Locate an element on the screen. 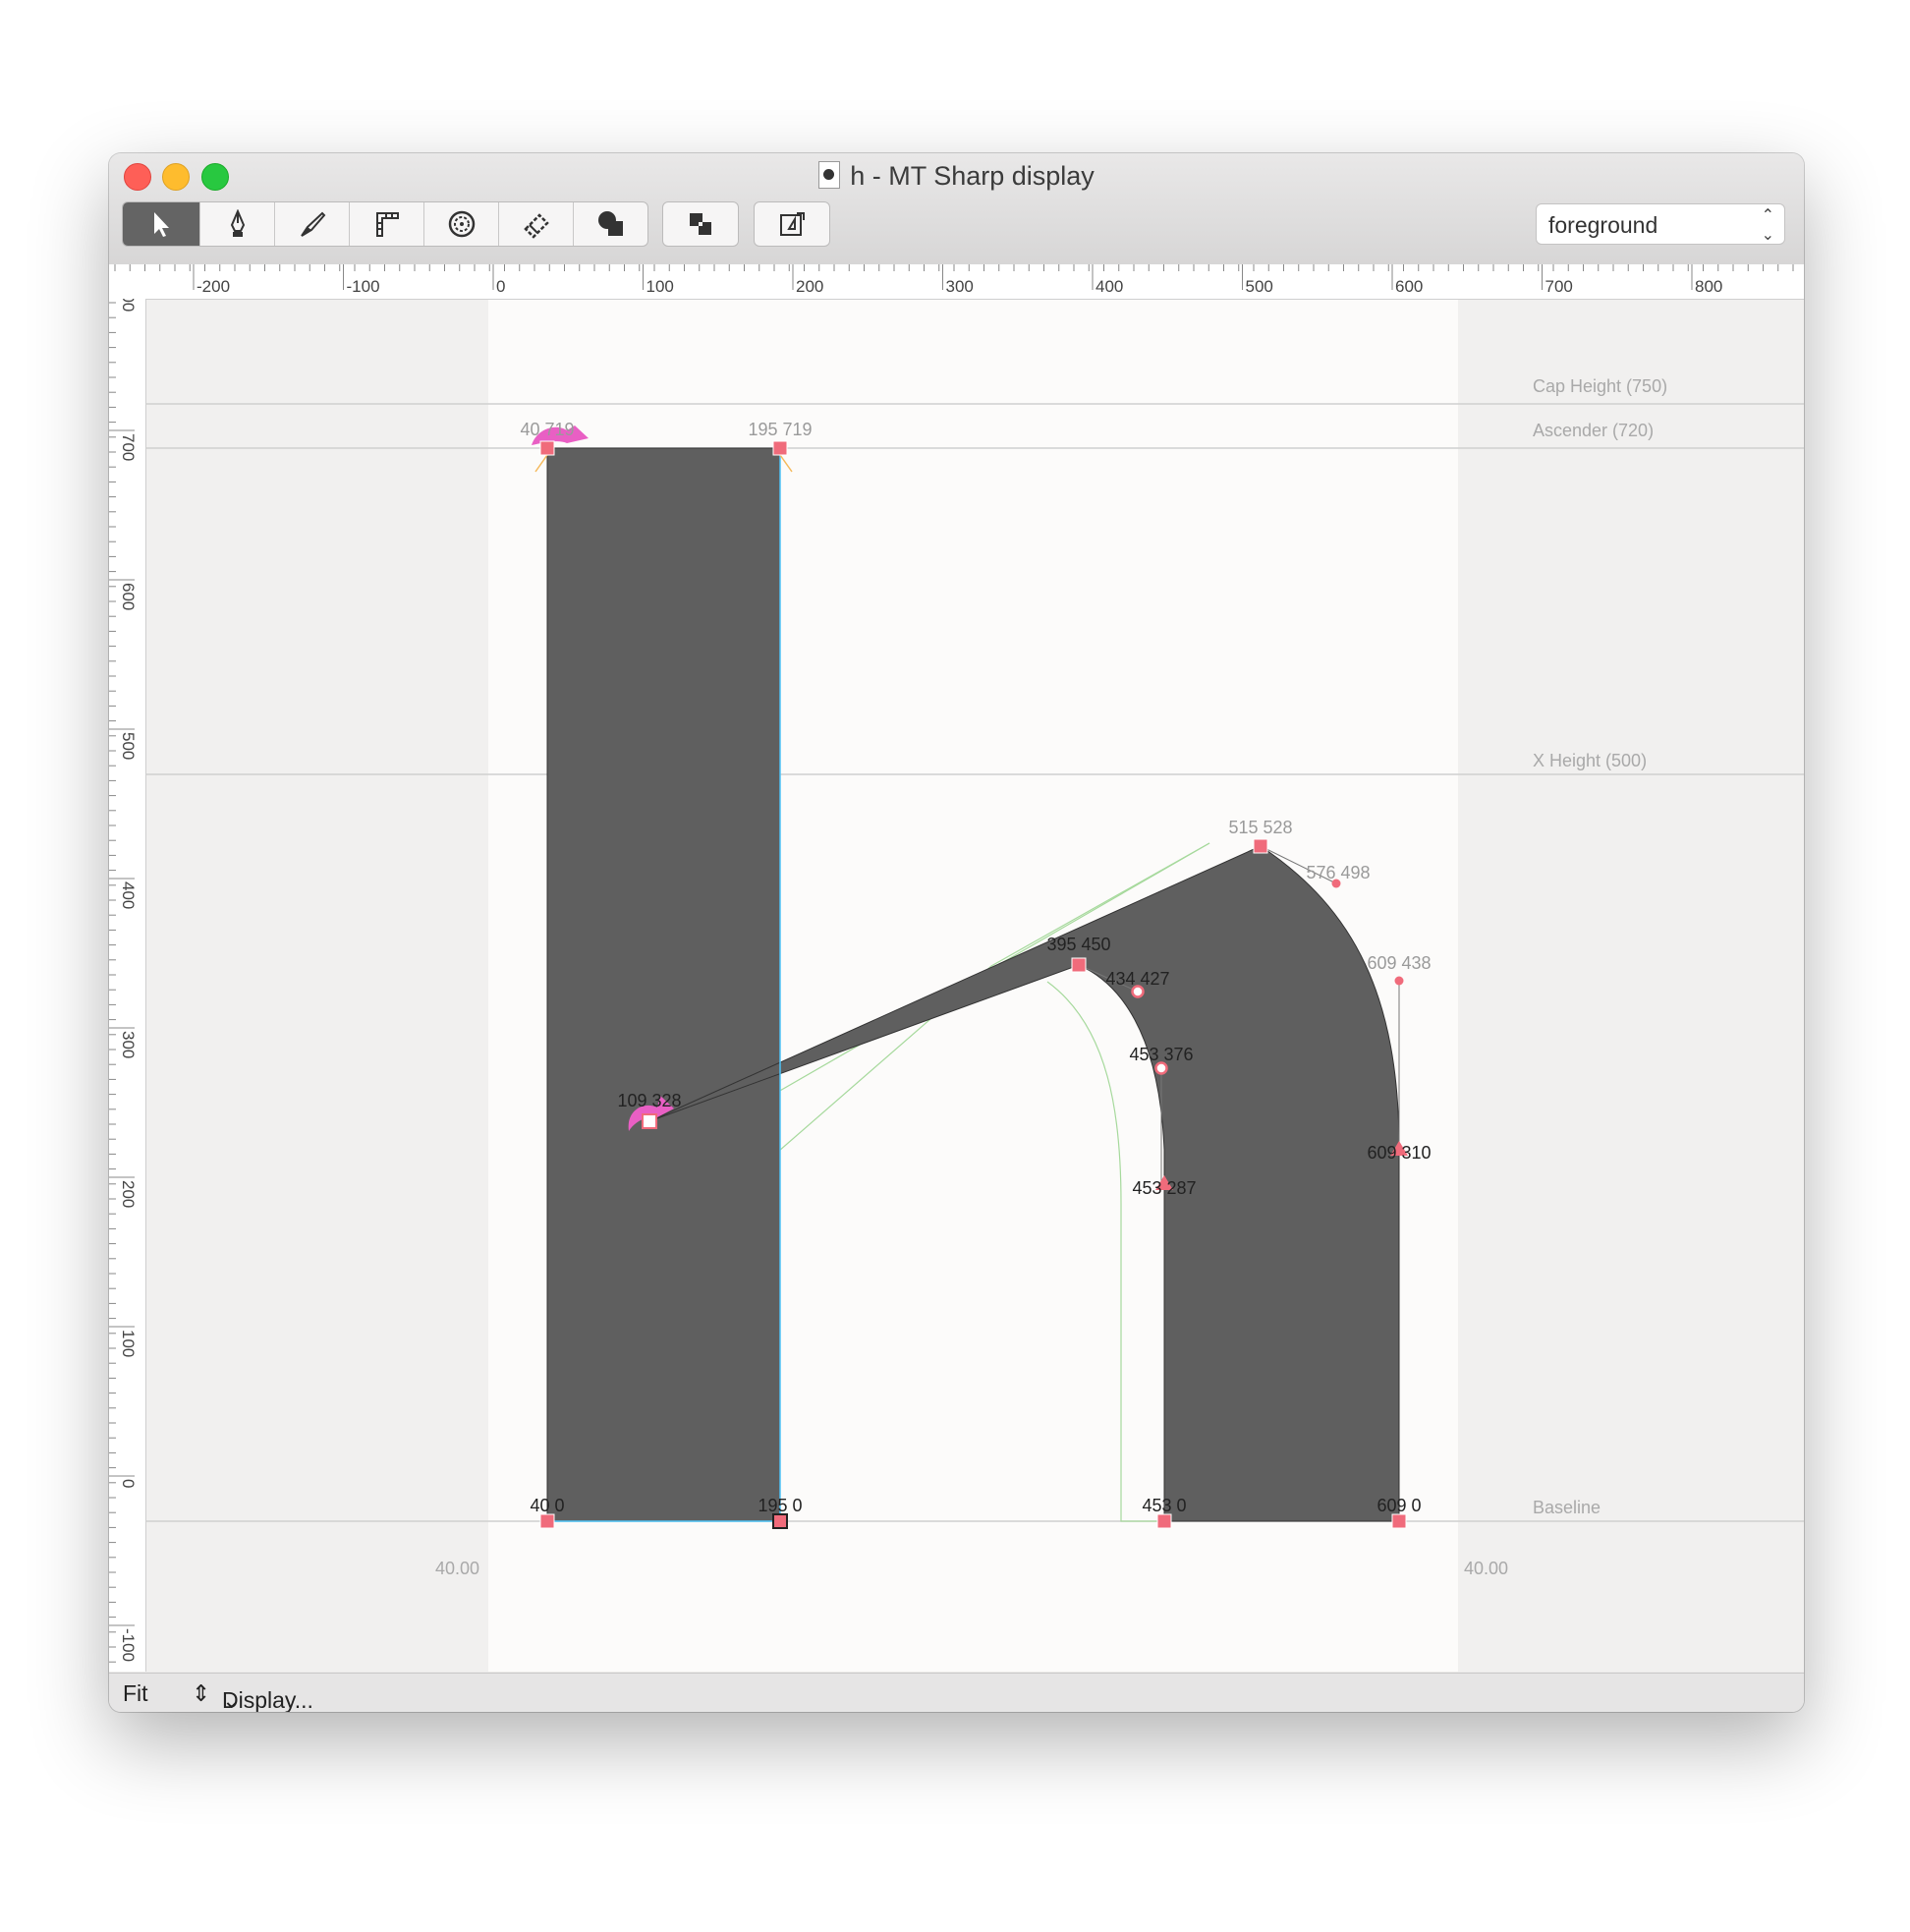 The height and width of the screenshot is (1932, 1910). window-title: h - MT Sharp display is located at coordinates (956, 176).